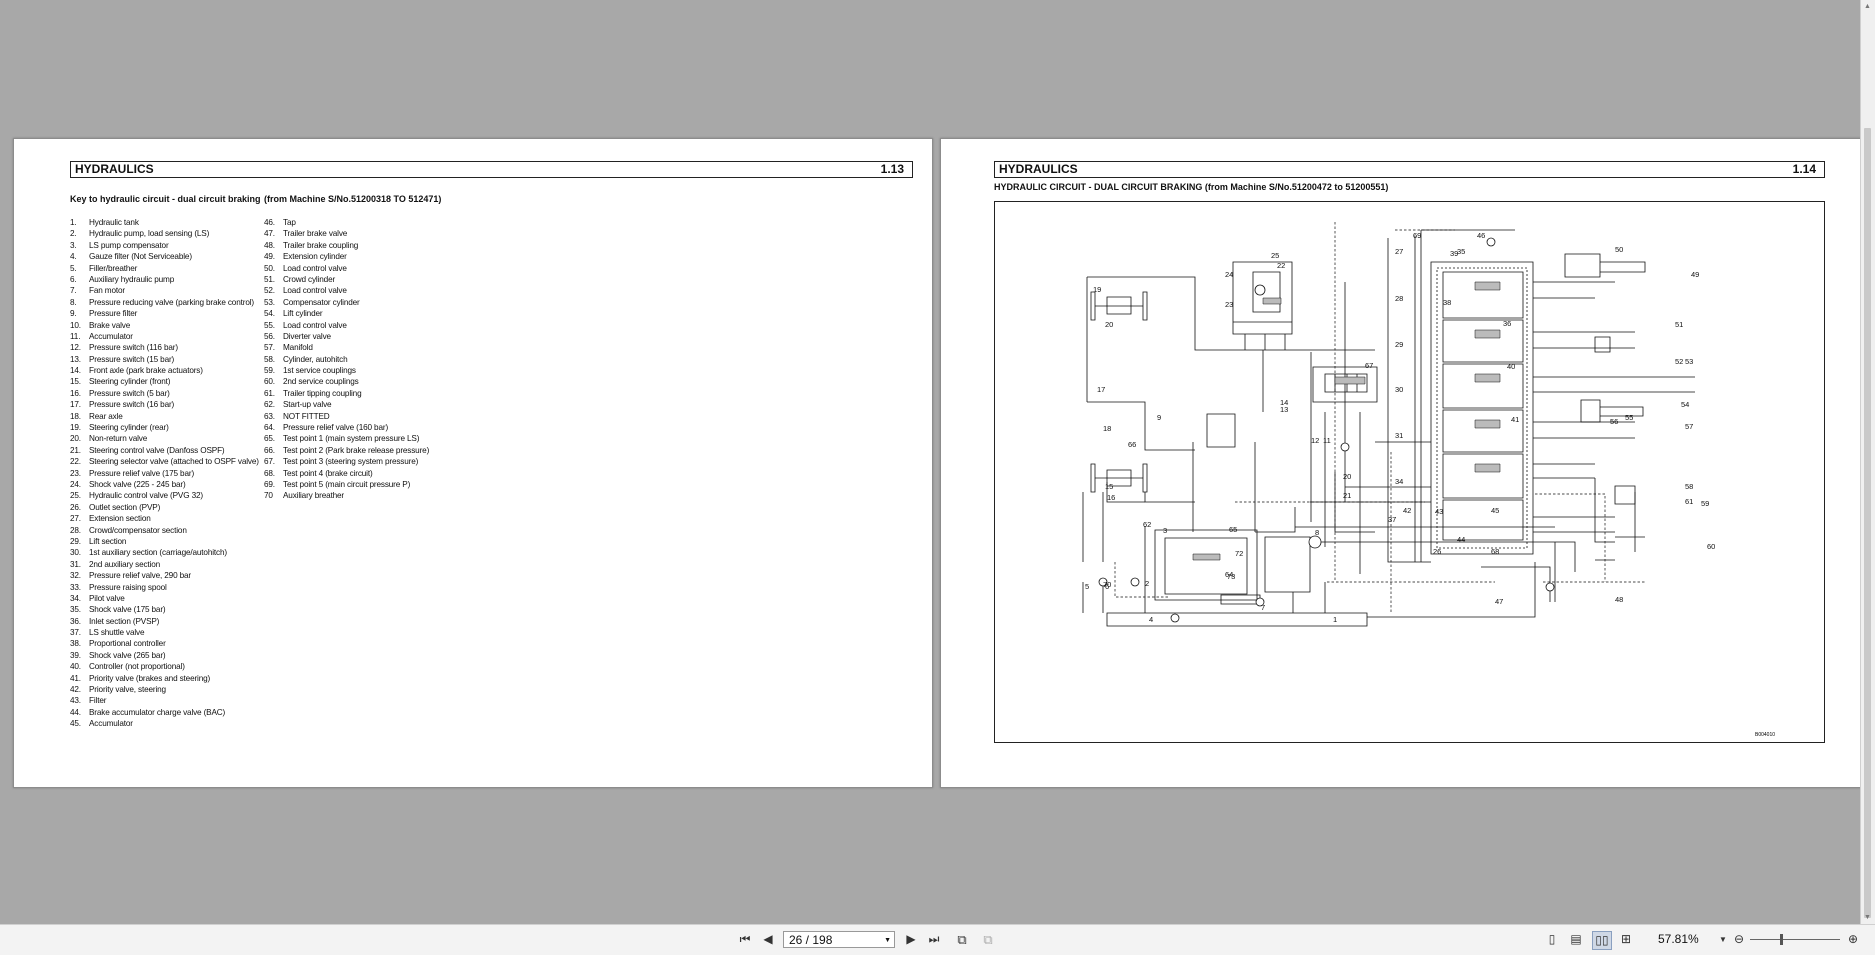 The width and height of the screenshot is (1875, 955). I want to click on key-item-number: 34., so click(75, 598).